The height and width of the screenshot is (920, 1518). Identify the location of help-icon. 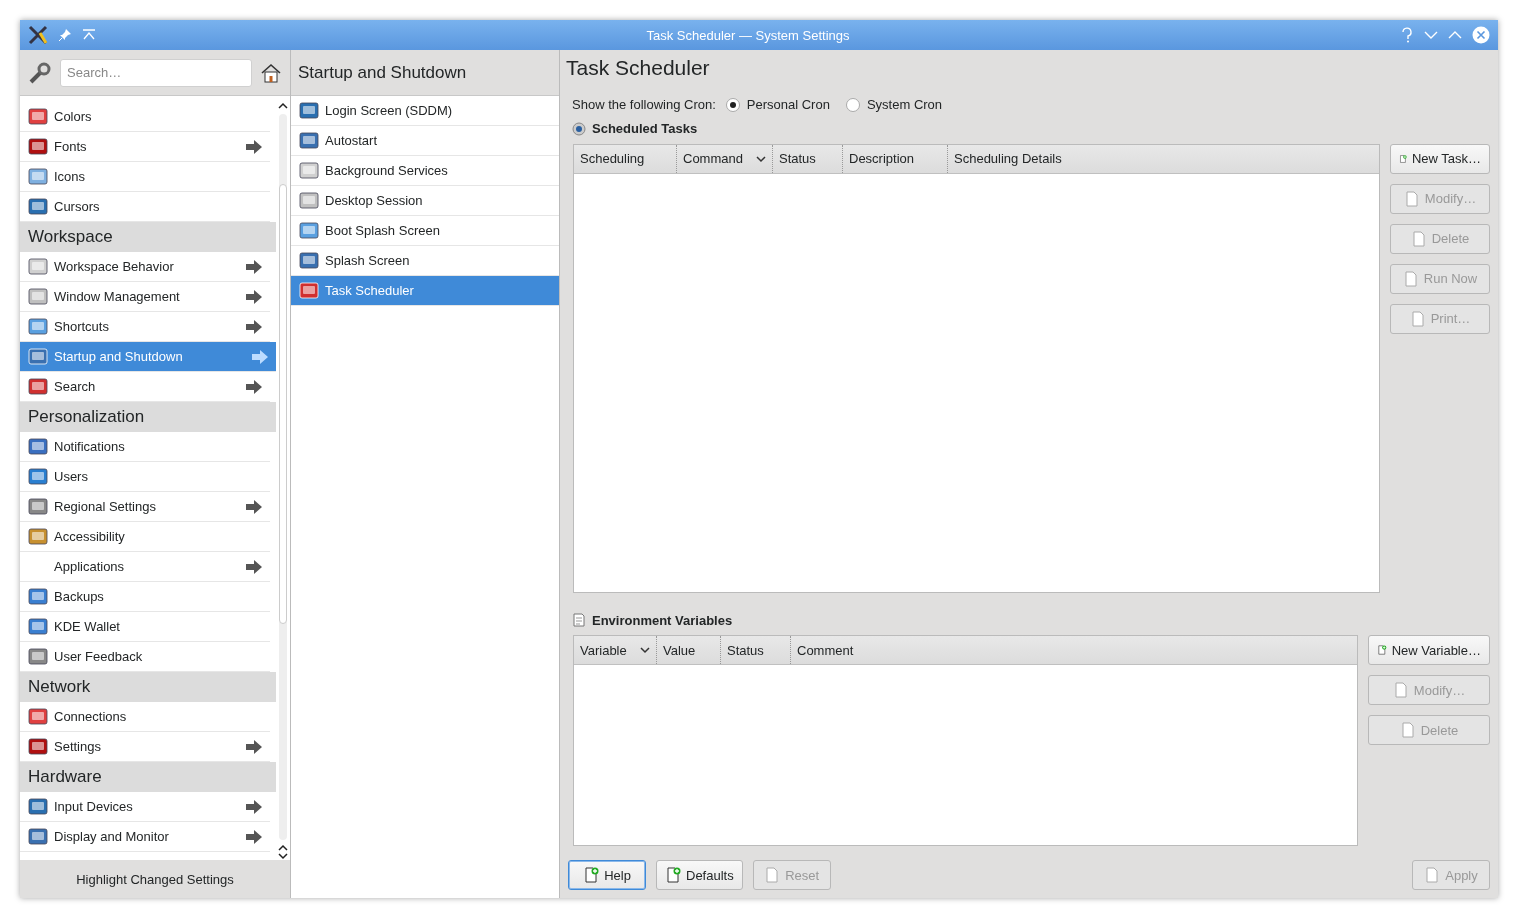
(1407, 35).